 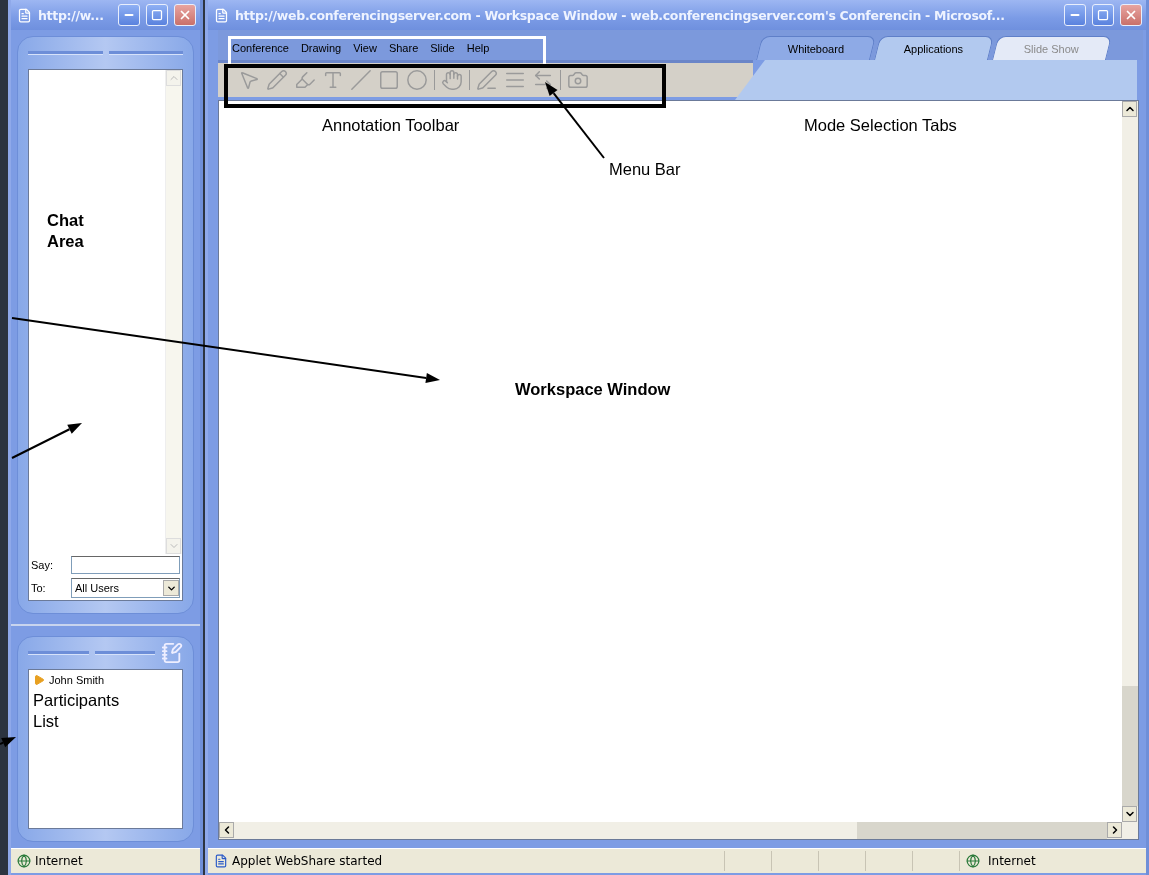 What do you see at coordinates (125, 588) in the screenshot?
I see `recipient-dropdown: All Users` at bounding box center [125, 588].